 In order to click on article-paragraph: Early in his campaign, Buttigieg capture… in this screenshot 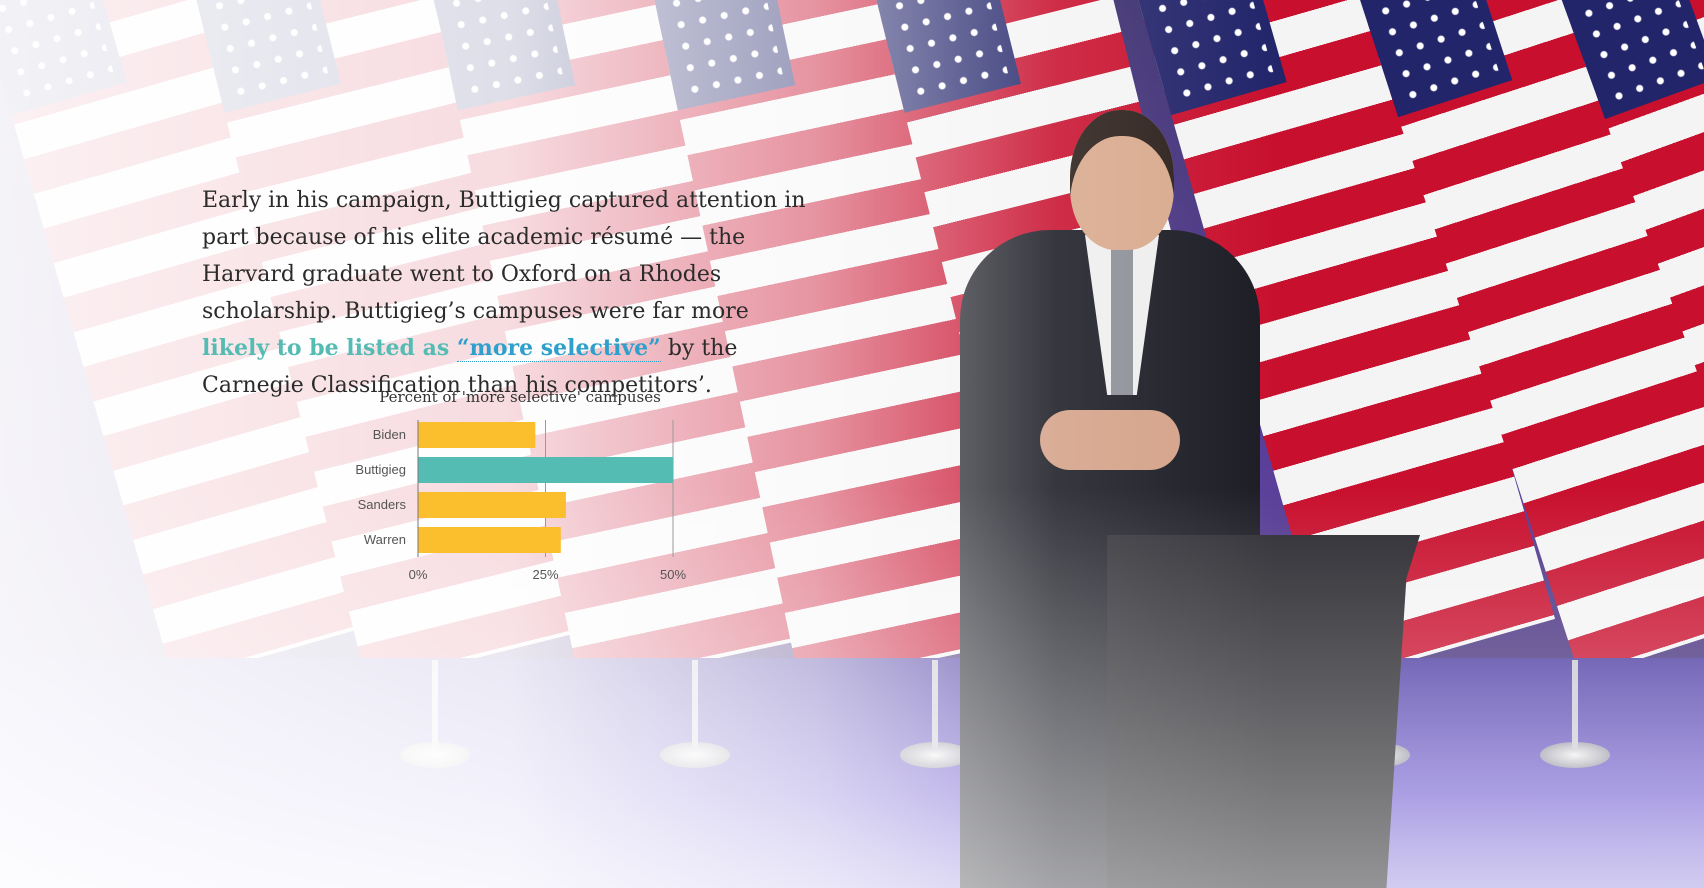, I will do `click(512, 293)`.